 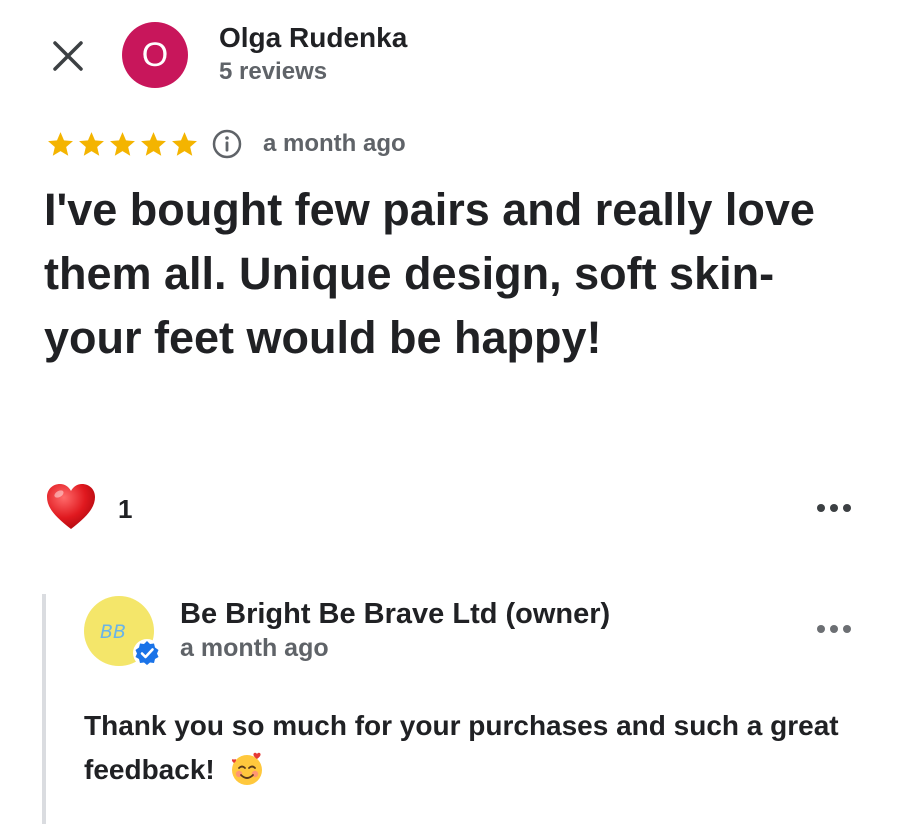 What do you see at coordinates (334, 143) in the screenshot?
I see `review-date: a month ago` at bounding box center [334, 143].